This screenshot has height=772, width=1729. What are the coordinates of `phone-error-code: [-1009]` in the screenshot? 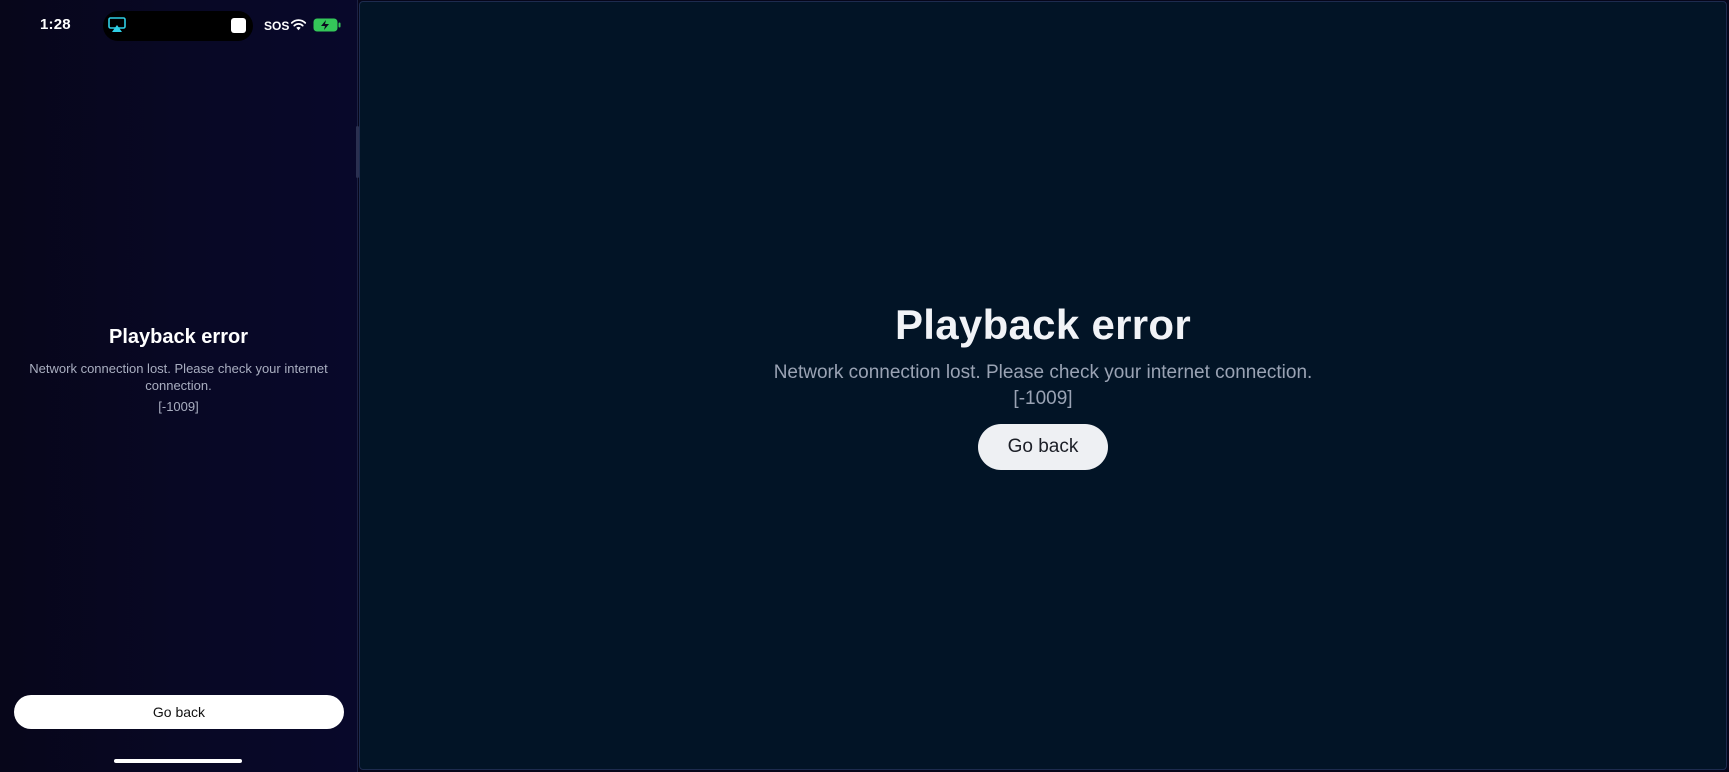 It's located at (178, 406).